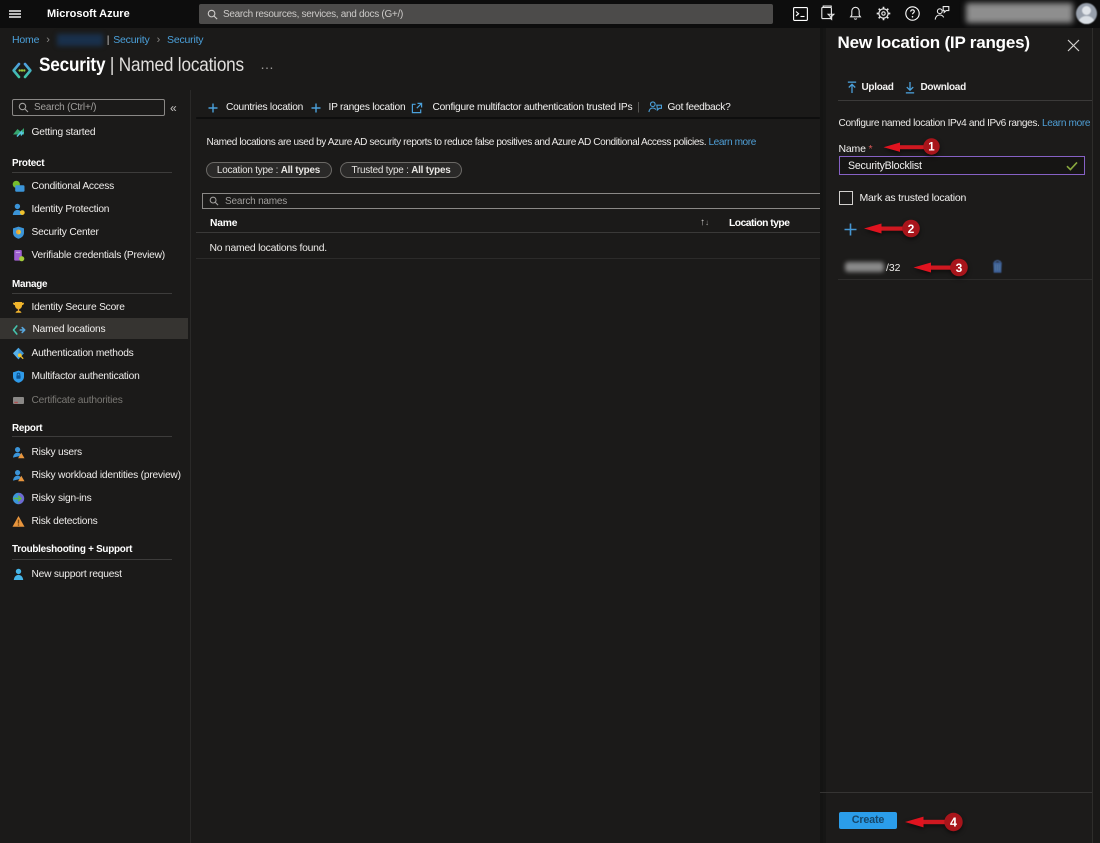 This screenshot has height=843, width=1100. Describe the element at coordinates (911, 229) in the screenshot. I see `svg-text: 2` at that location.